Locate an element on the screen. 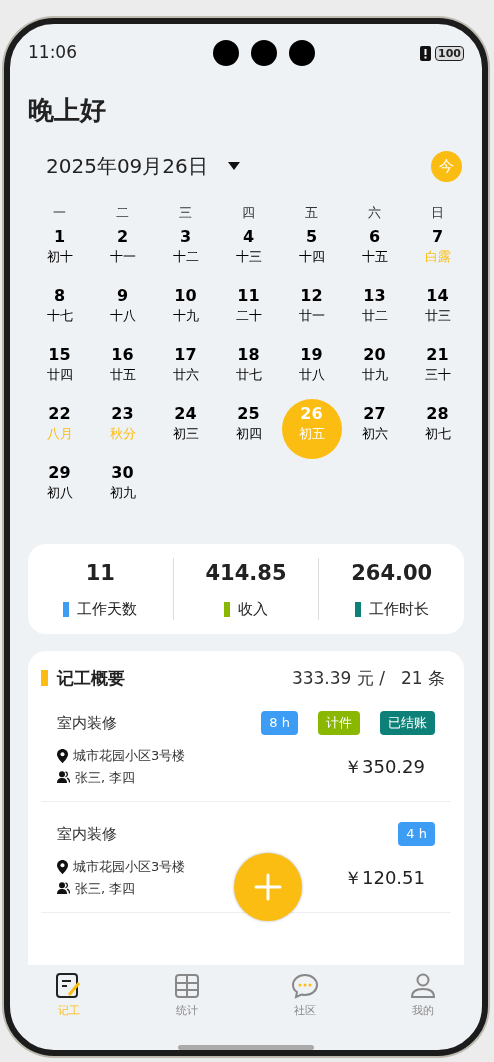 The image size is (494, 1062). calendar-day: 18 廿七 is located at coordinates (248, 370).